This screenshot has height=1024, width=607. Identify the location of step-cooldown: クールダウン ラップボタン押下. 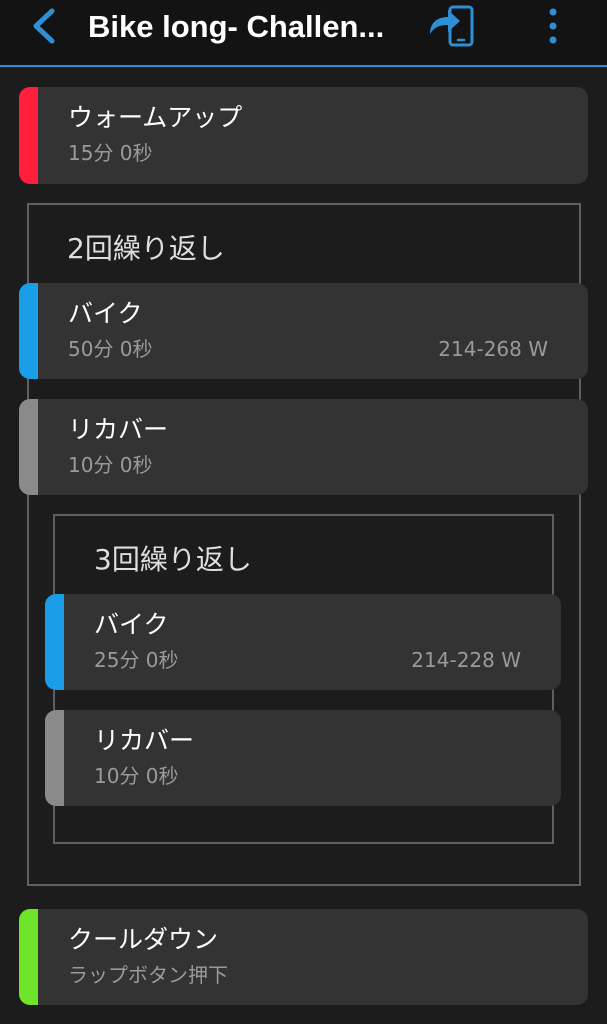
(303, 957).